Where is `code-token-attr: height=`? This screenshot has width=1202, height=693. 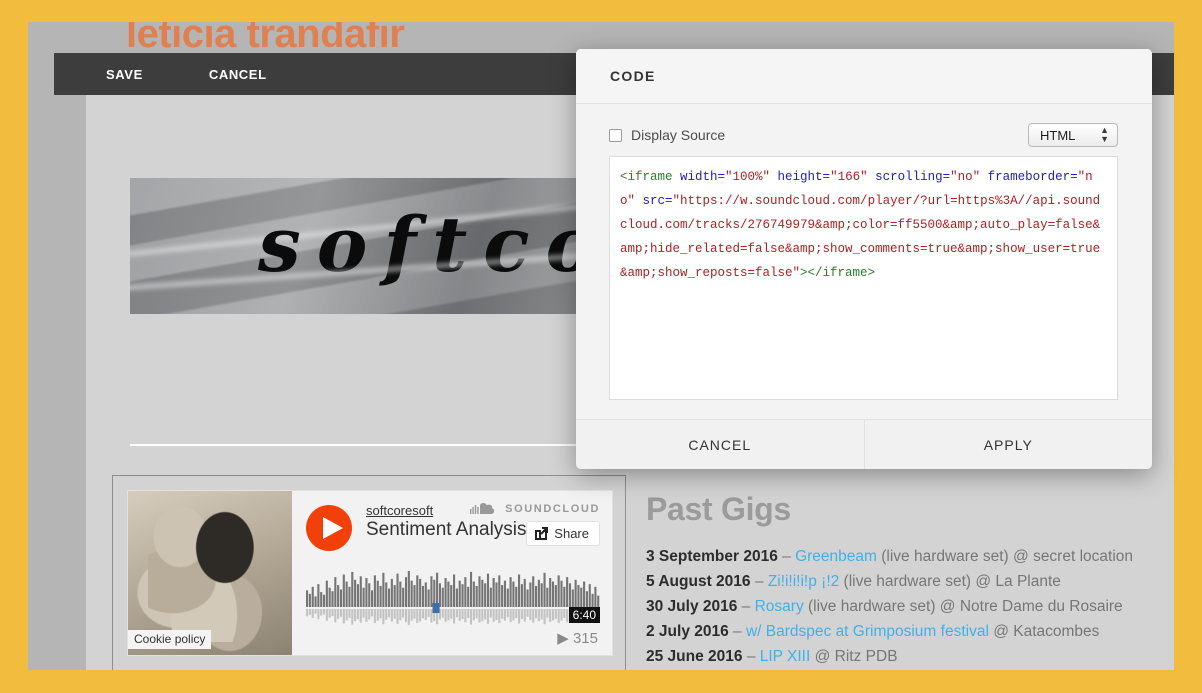 code-token-attr: height= is located at coordinates (804, 177).